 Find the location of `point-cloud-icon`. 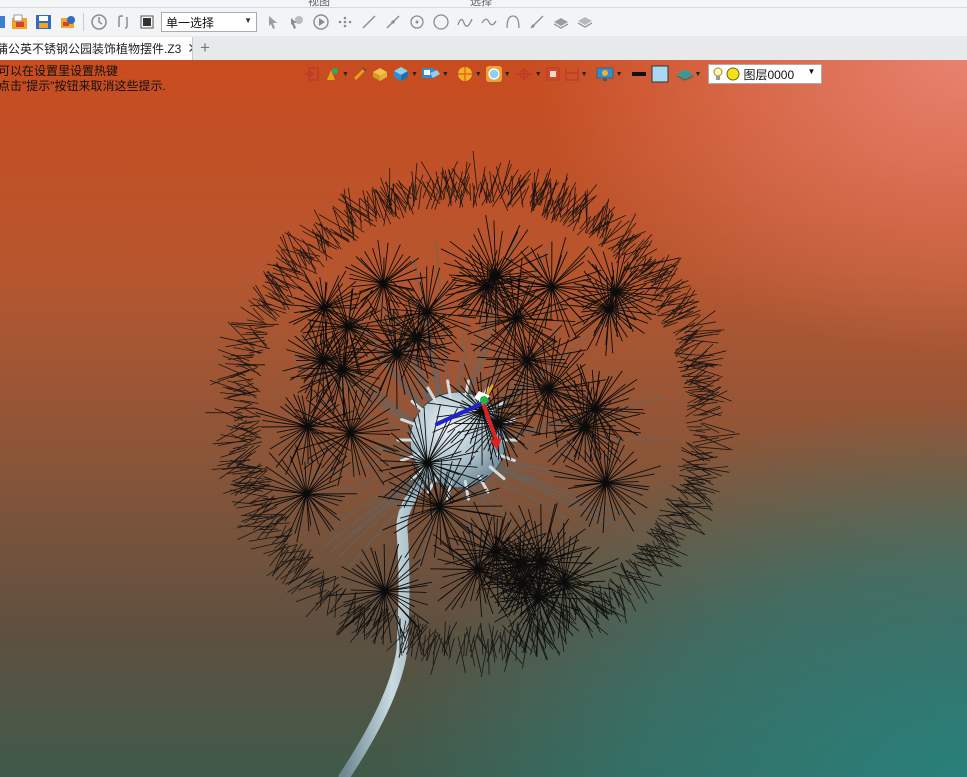

point-cloud-icon is located at coordinates (345, 22).